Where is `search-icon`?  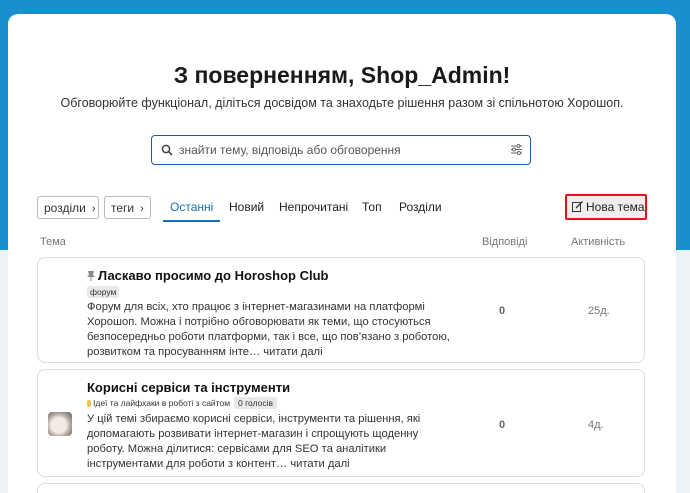 search-icon is located at coordinates (167, 150).